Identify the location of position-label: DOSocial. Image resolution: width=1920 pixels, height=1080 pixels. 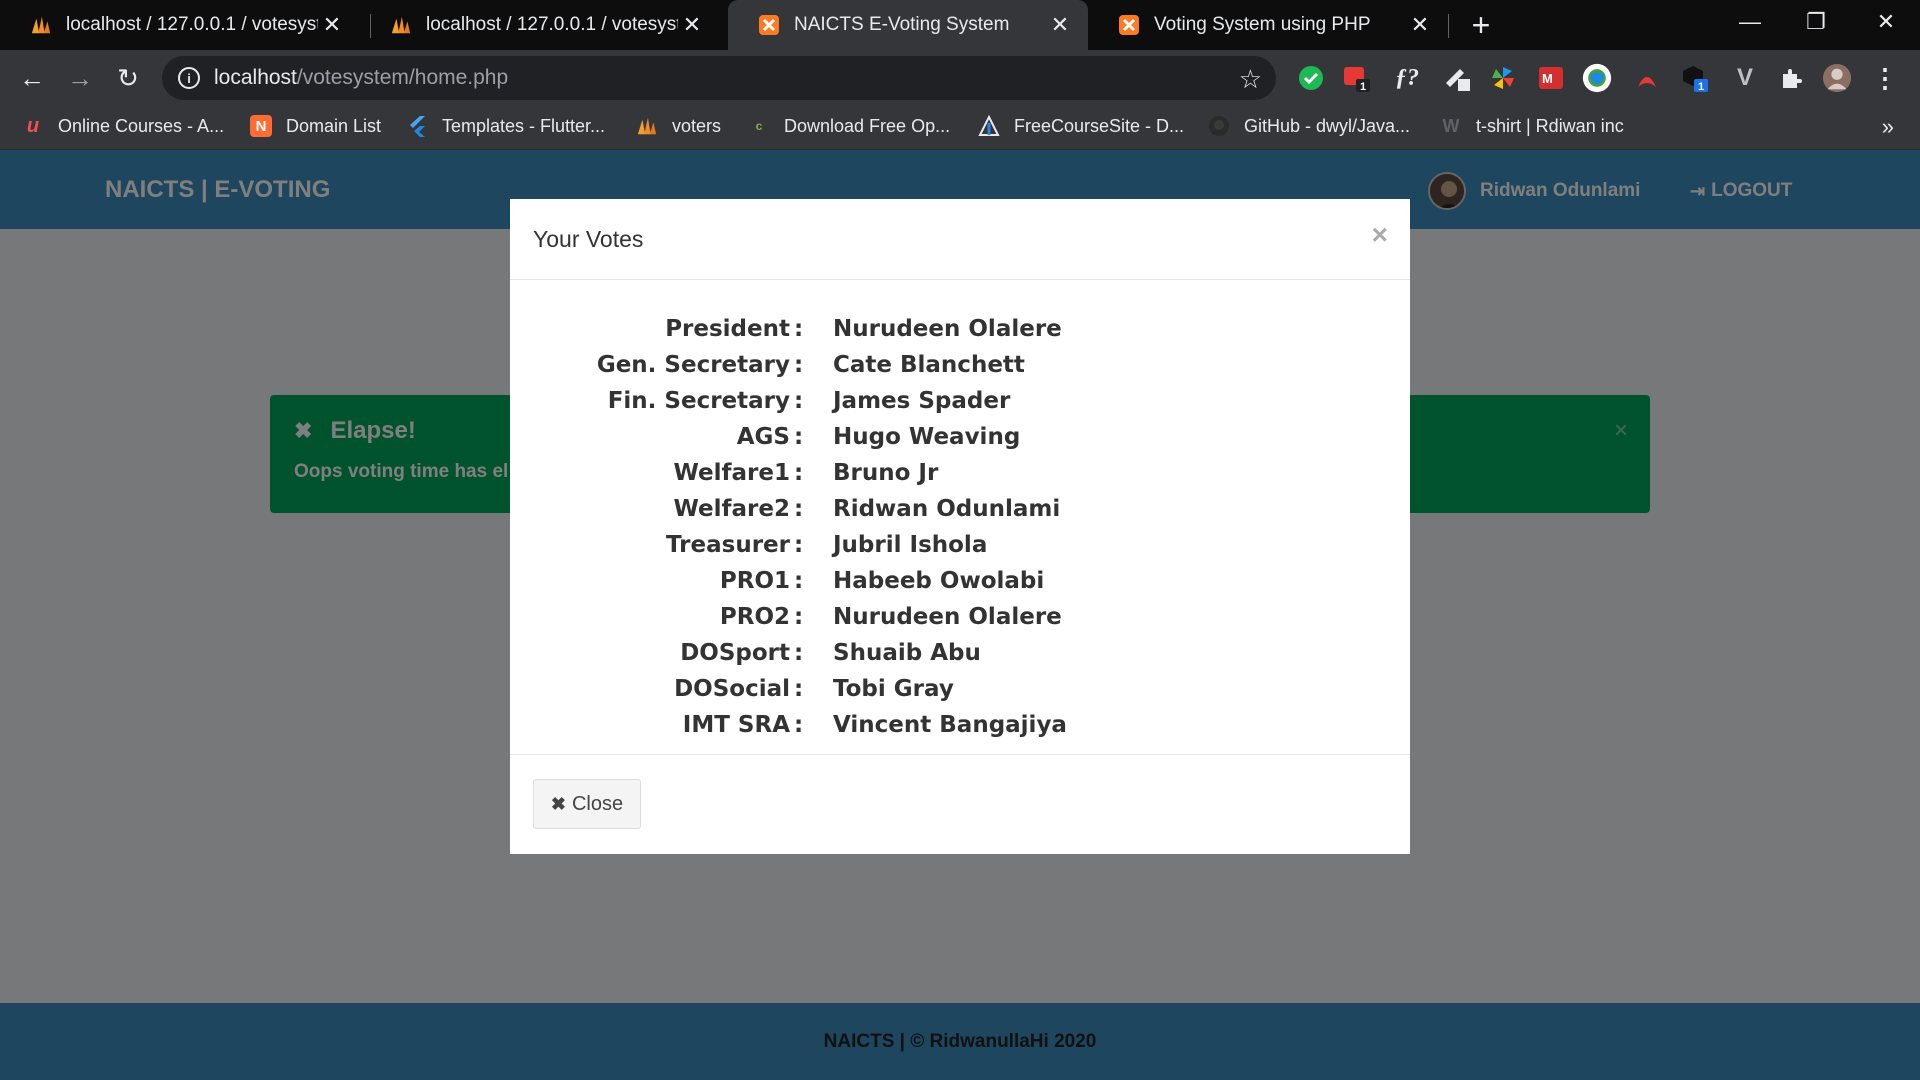
(732, 689).